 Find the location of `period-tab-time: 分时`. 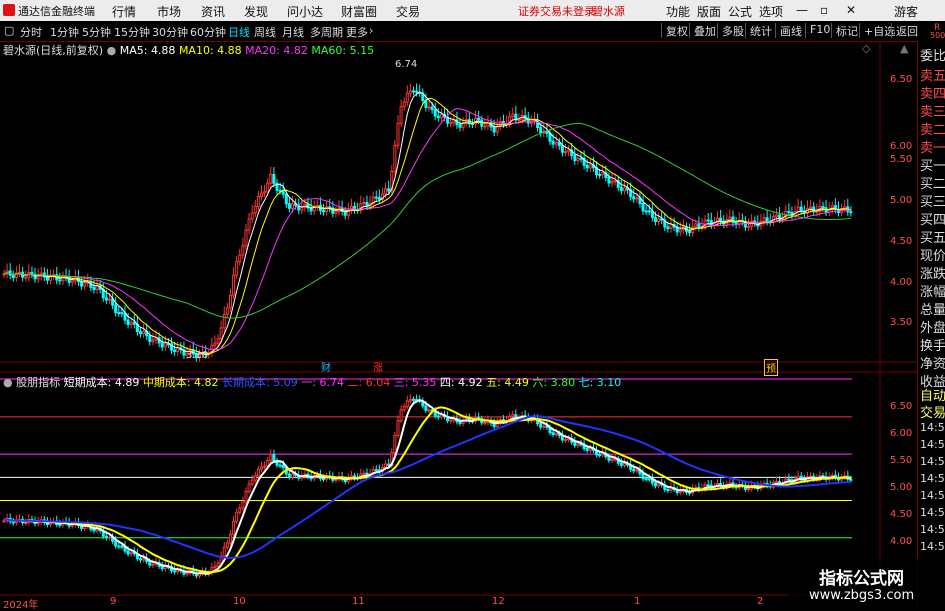

period-tab-time: 分时 is located at coordinates (31, 32).